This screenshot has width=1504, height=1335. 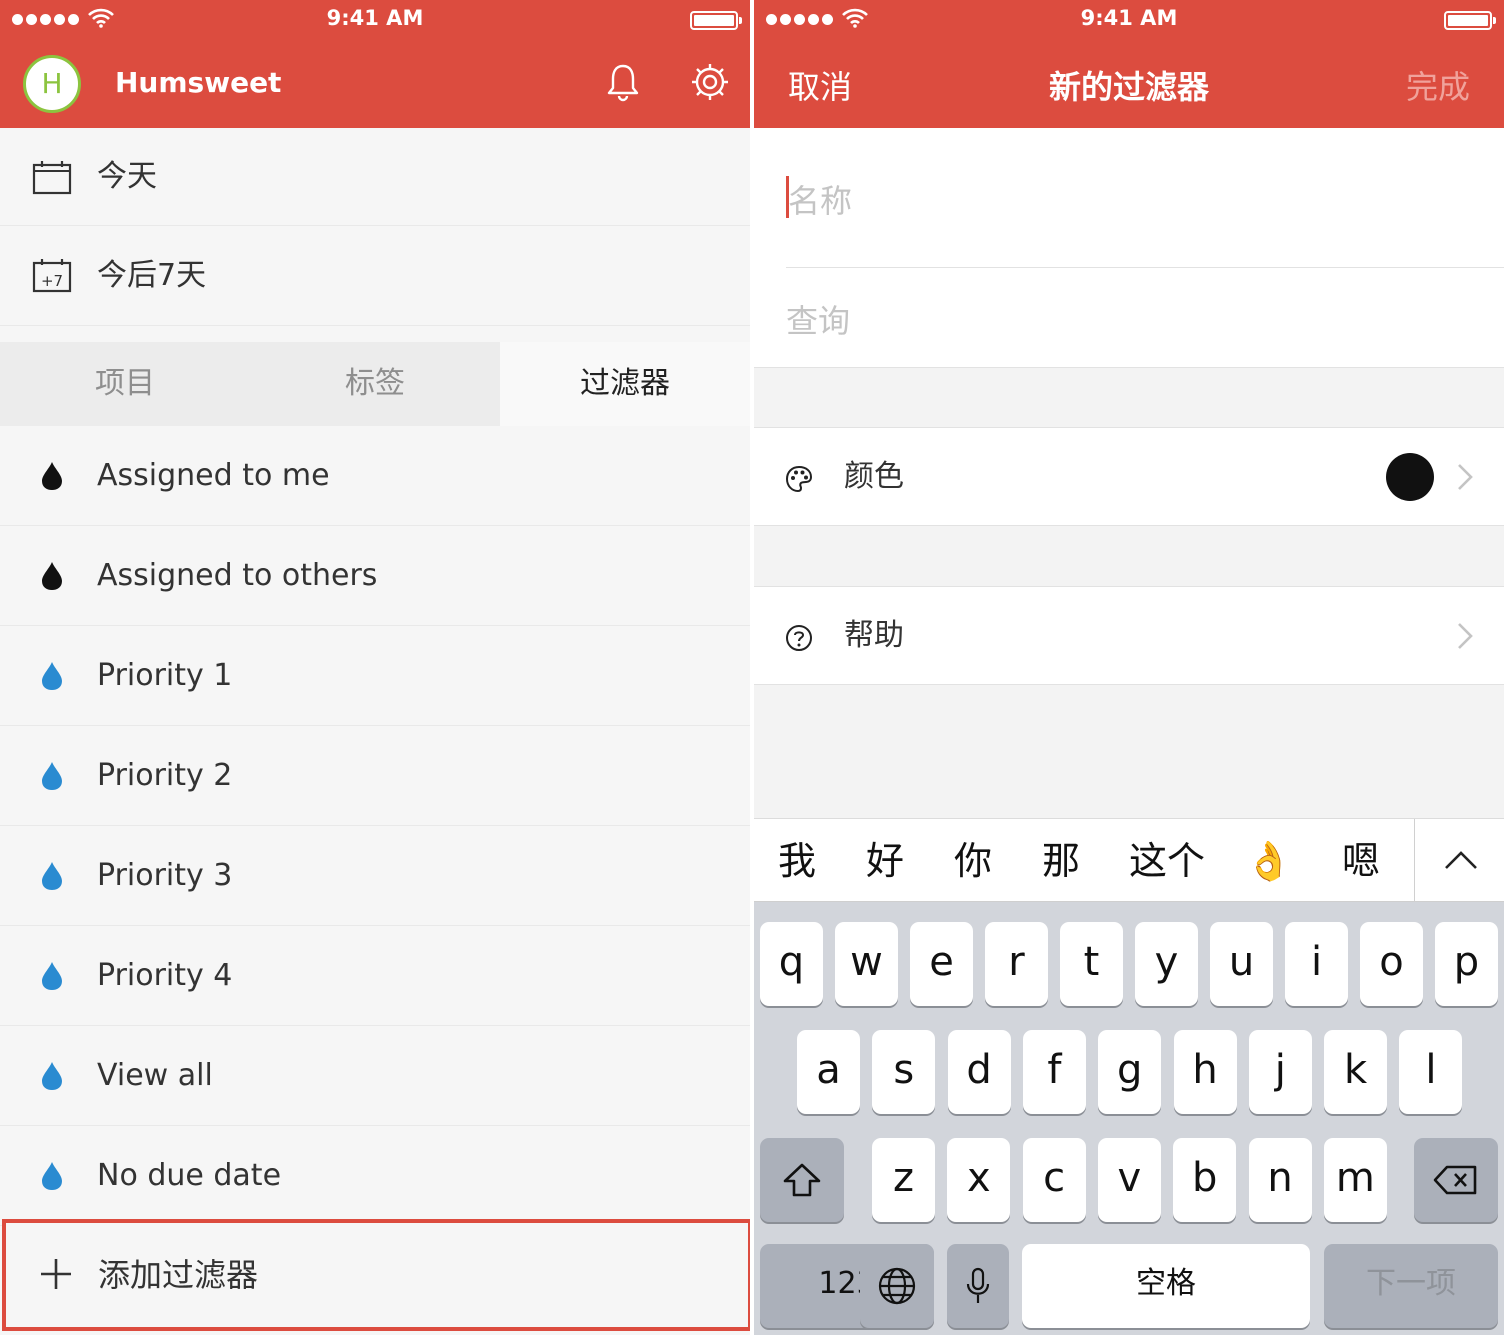 I want to click on letter-key: r, so click(x=1016, y=964).